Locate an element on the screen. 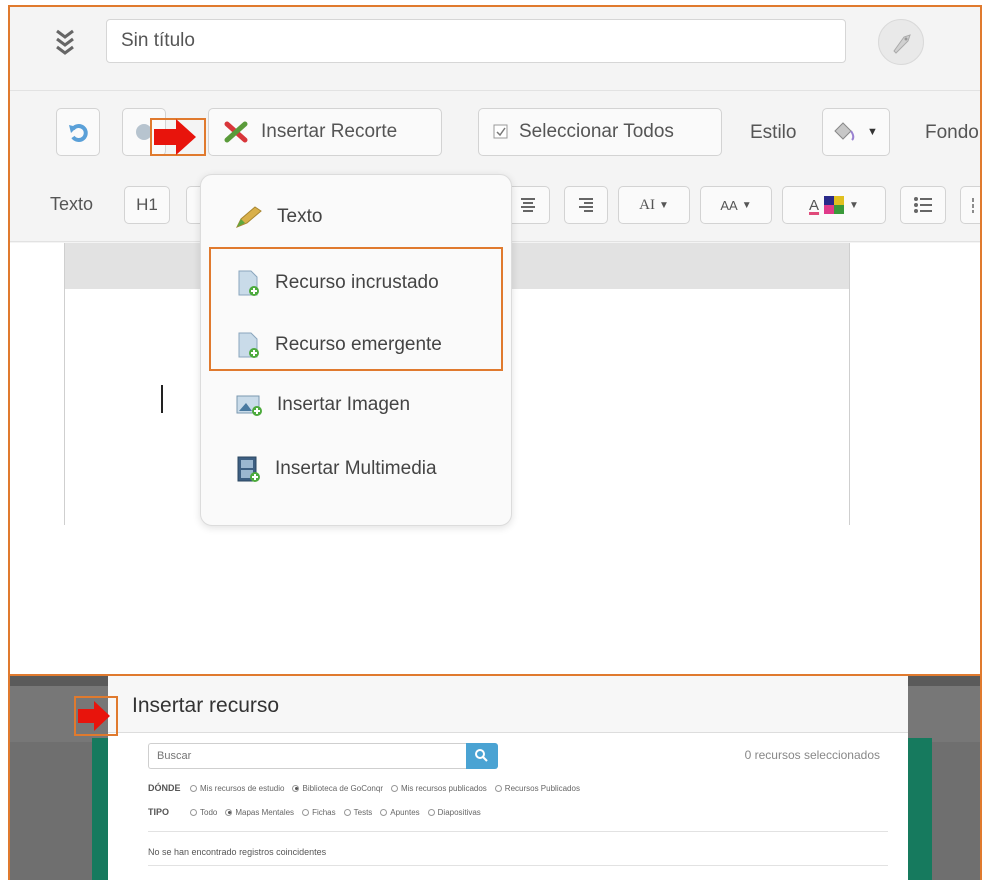  radio-option: Diapositivas is located at coordinates (454, 812).